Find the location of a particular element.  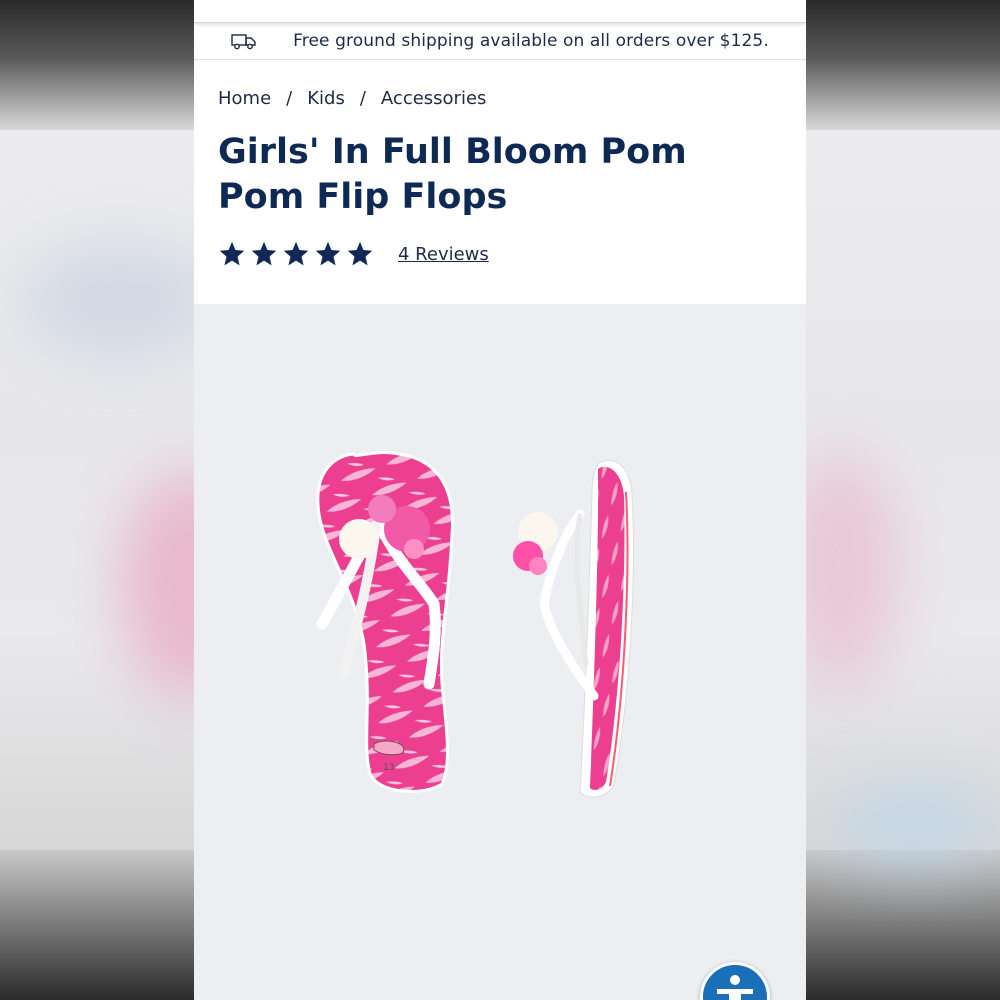

accessibility-button is located at coordinates (735, 981).